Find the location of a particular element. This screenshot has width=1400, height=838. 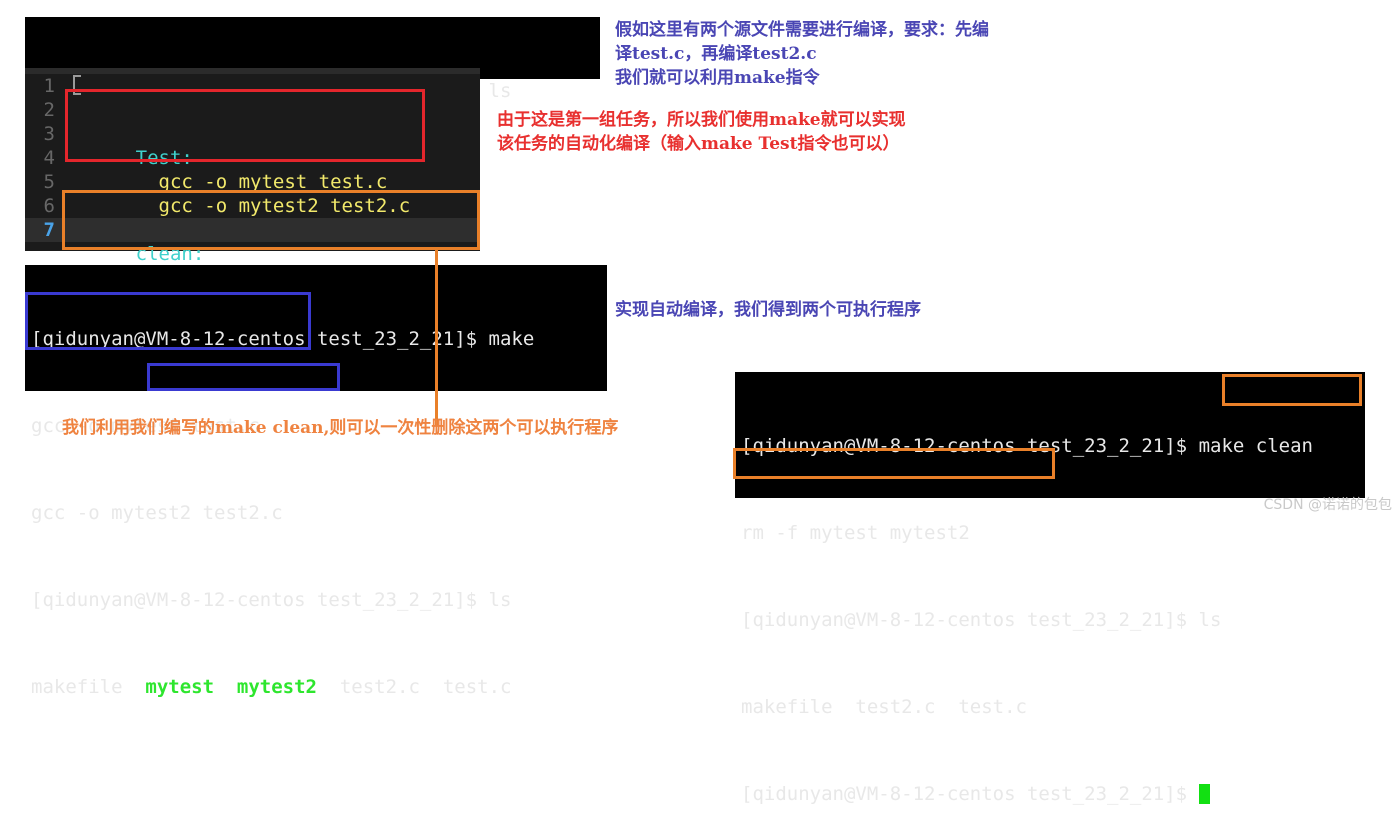

editor-line-4: 4 gcc -o mytest2 test2.c is located at coordinates (252, 181).